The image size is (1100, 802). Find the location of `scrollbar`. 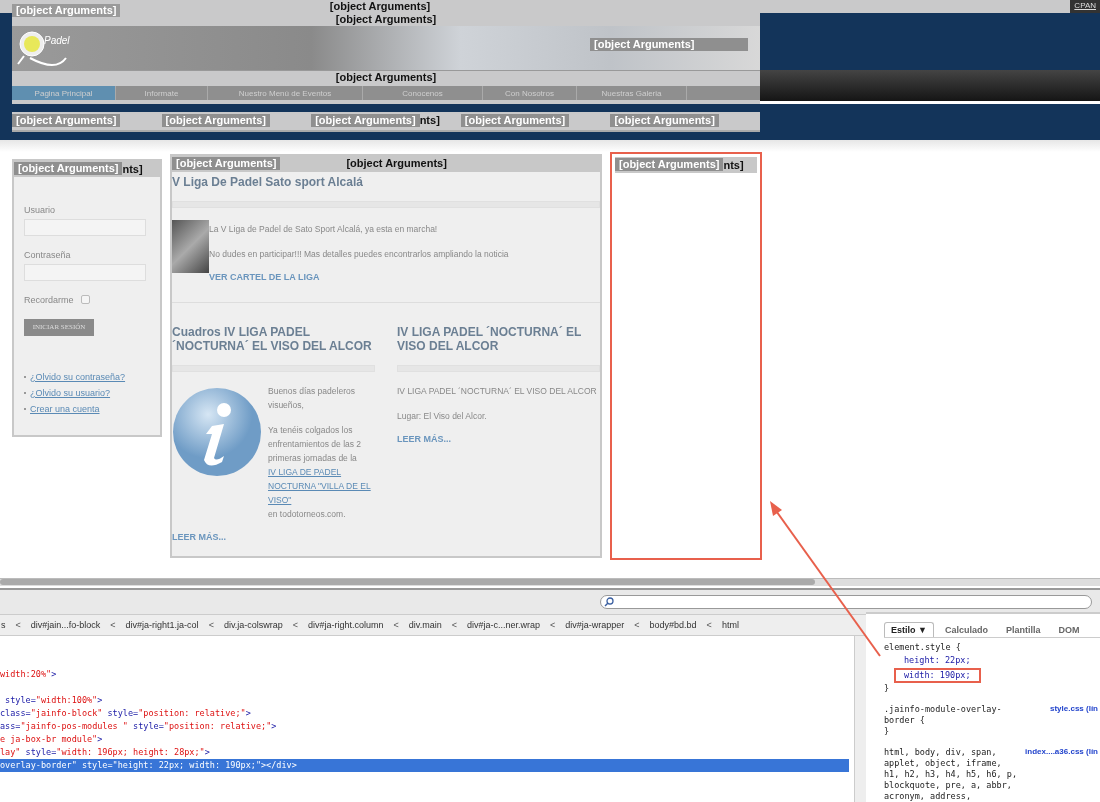

scrollbar is located at coordinates (860, 719).